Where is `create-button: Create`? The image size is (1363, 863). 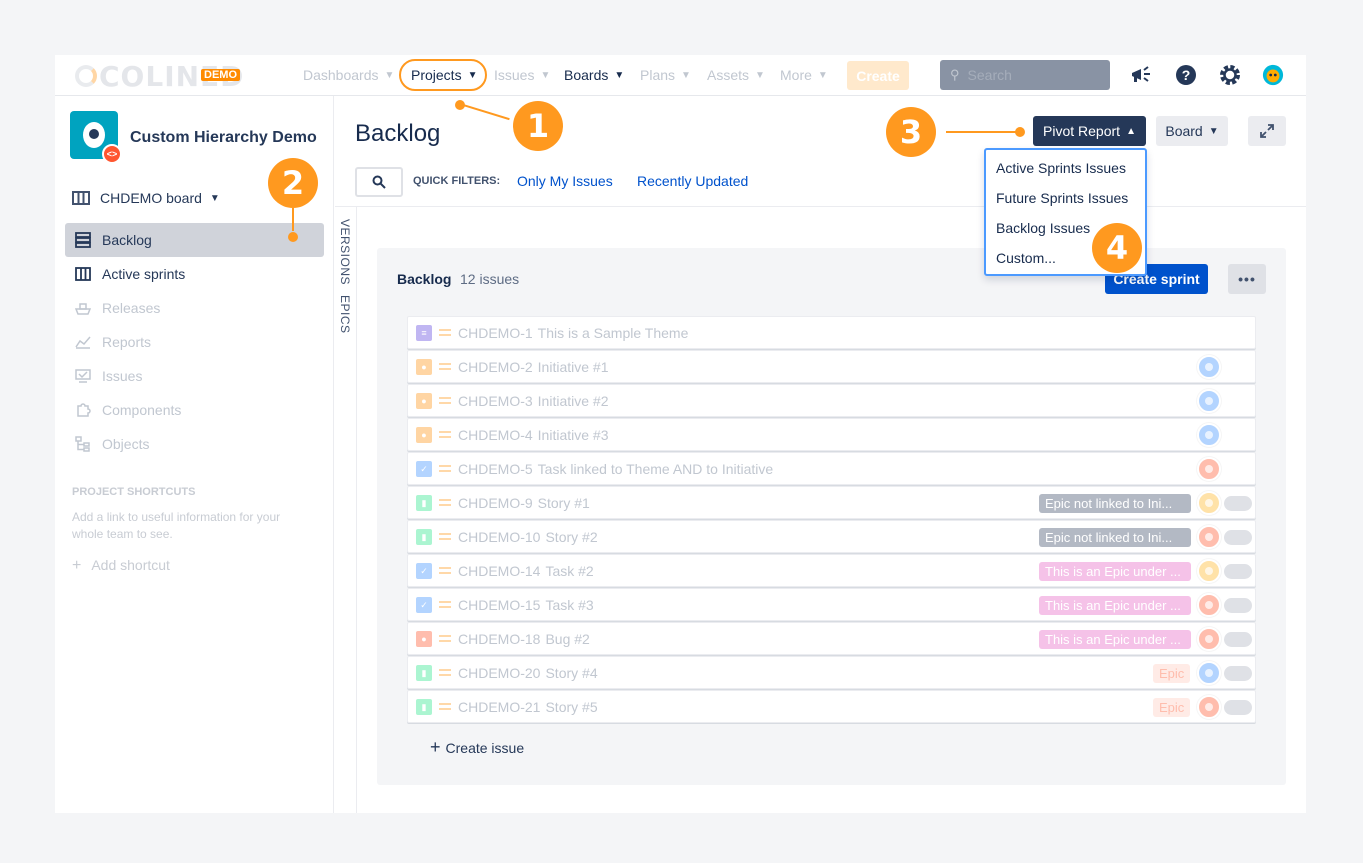
create-button: Create is located at coordinates (878, 75).